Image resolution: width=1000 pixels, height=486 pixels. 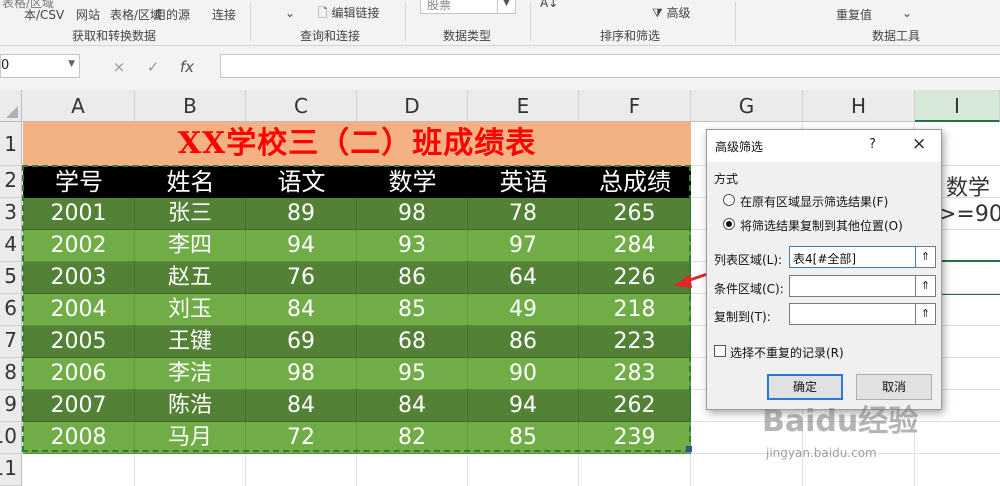 What do you see at coordinates (119, 67) in the screenshot?
I see `cancel-icon: ×` at bounding box center [119, 67].